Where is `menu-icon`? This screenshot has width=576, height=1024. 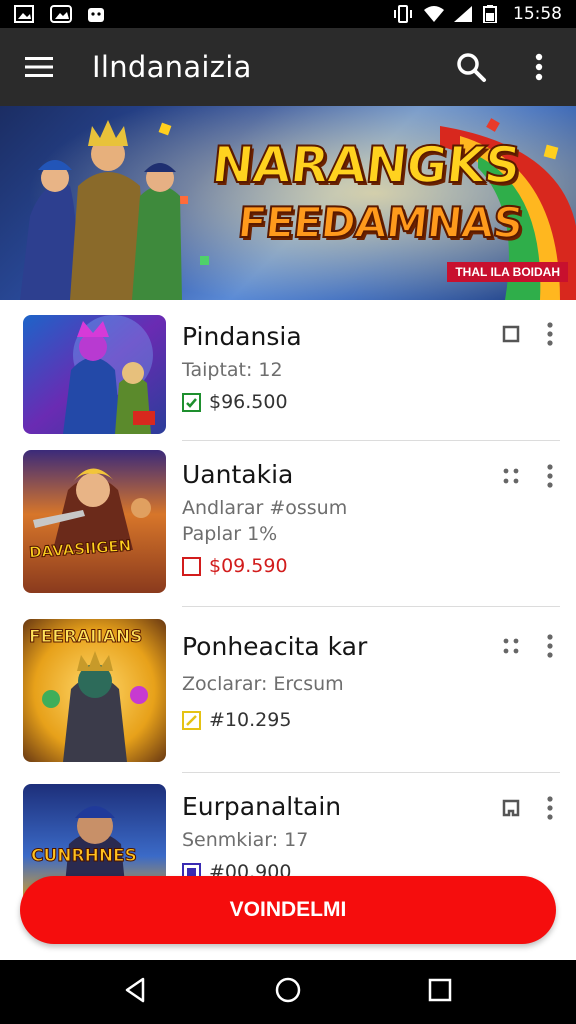
menu-icon is located at coordinates (39, 67).